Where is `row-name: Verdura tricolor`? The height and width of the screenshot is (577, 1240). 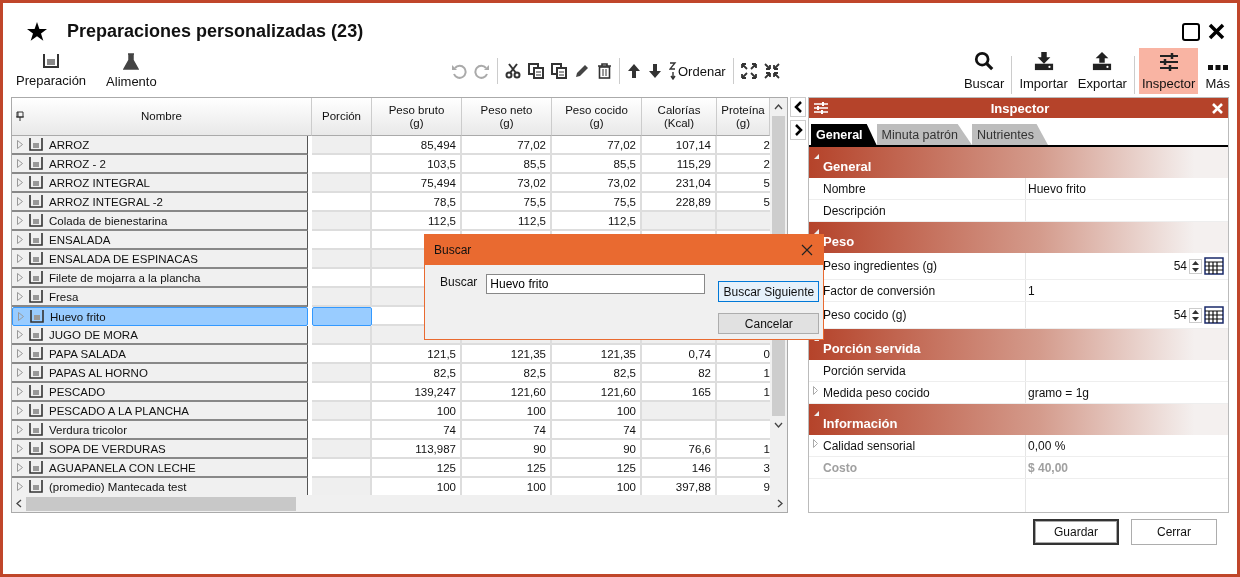 row-name: Verdura tricolor is located at coordinates (88, 429).